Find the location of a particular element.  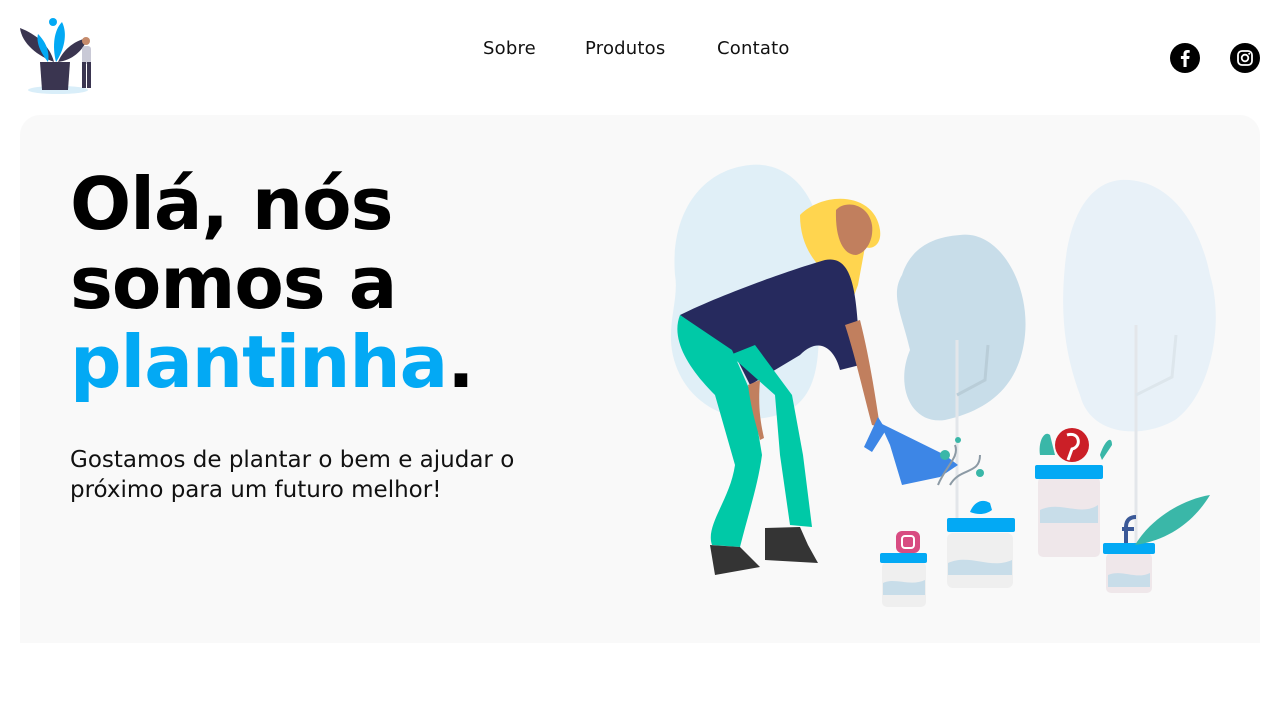

hero-headline: Olá, nós somos a plantinha. is located at coordinates (272, 283).